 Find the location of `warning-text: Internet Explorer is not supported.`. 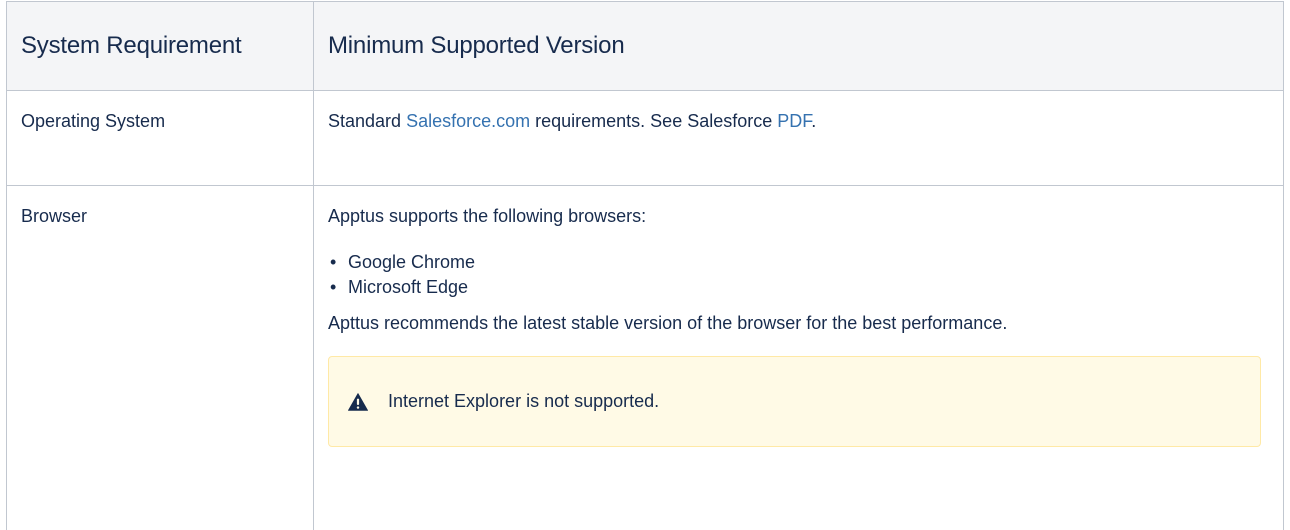

warning-text: Internet Explorer is not supported. is located at coordinates (524, 401).